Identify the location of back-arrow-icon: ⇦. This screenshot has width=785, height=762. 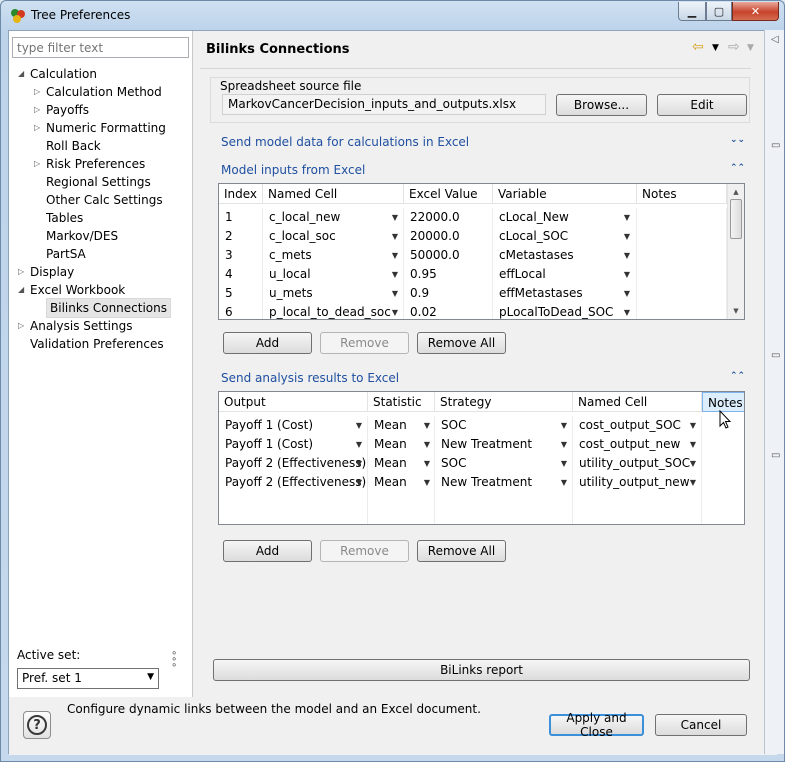
(698, 47).